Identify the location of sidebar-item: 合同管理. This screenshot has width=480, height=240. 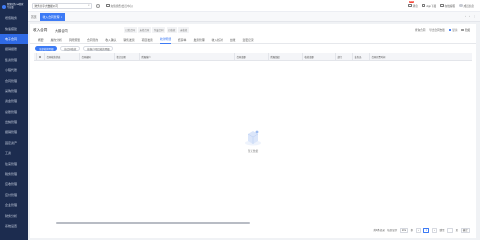
(14, 80).